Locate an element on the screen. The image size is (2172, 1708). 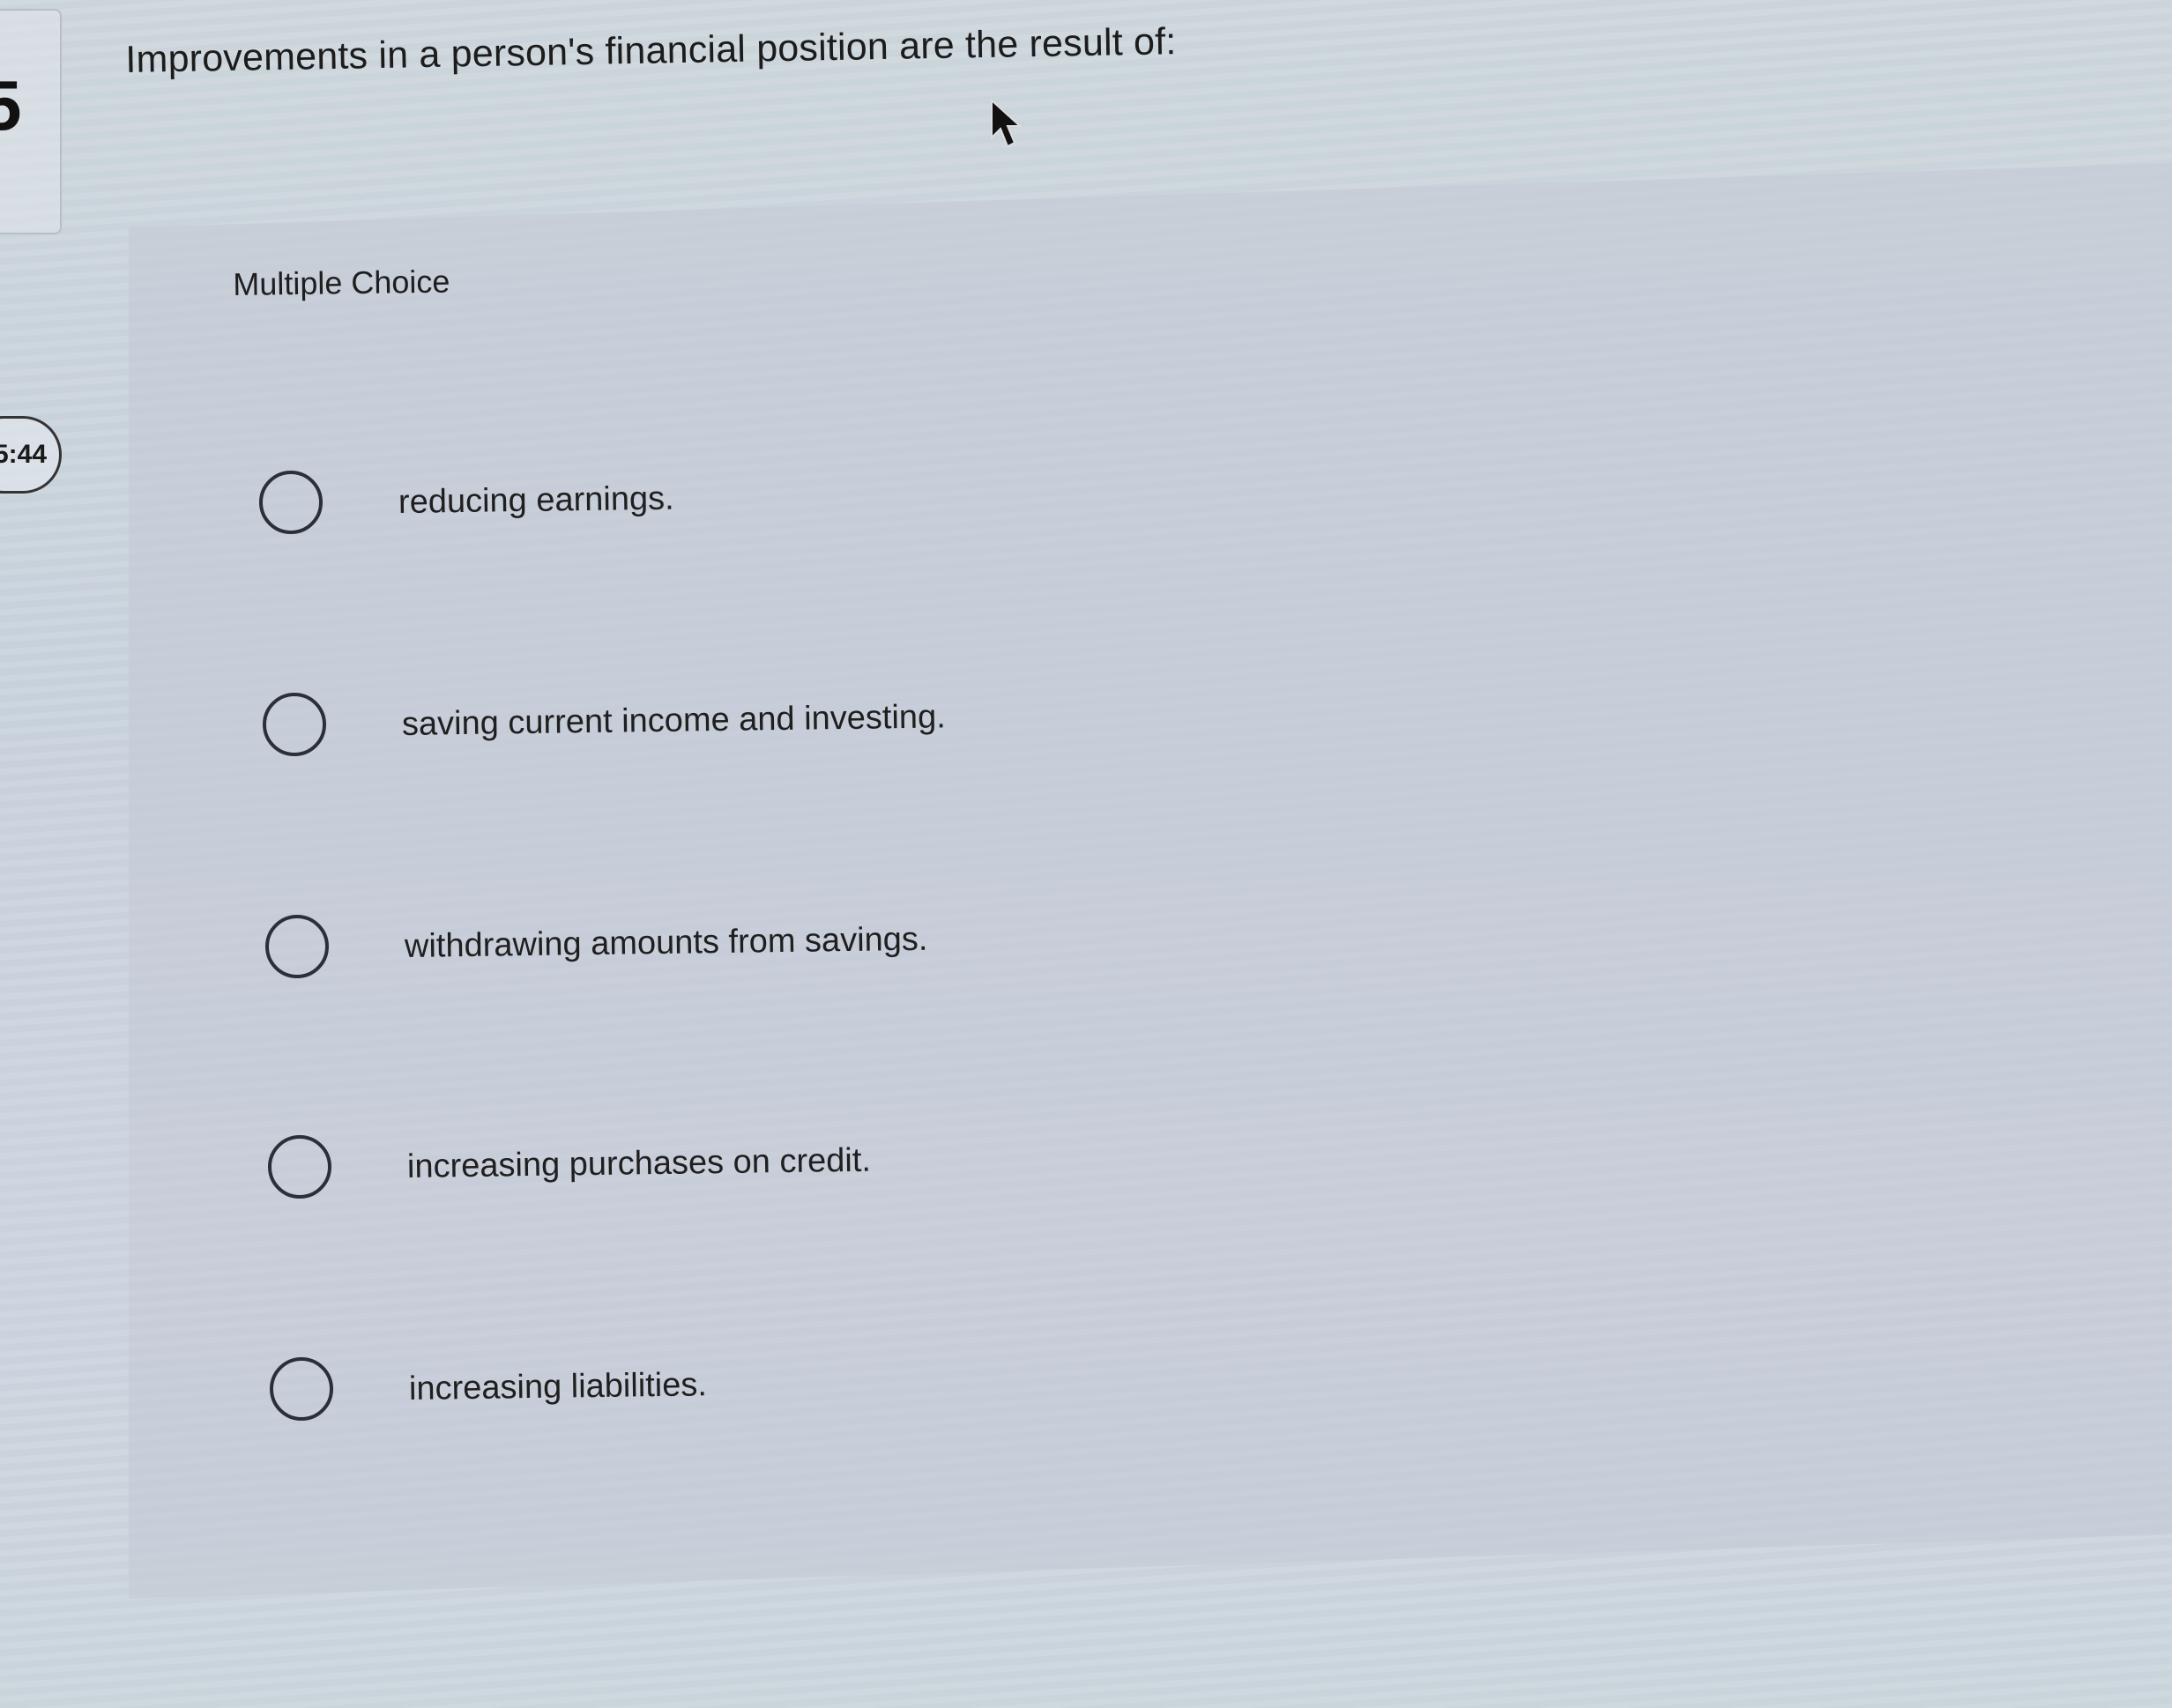
answer-option-1: reducing earnings. is located at coordinates (466, 502).